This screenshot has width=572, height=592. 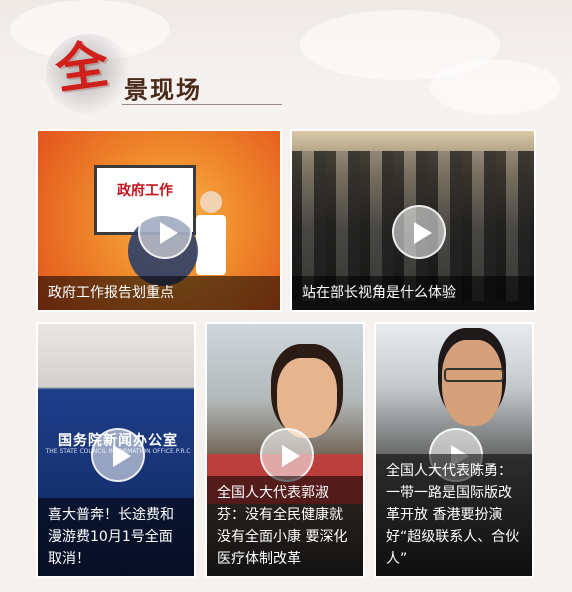 I want to click on video-card: 政府工作 政府工作报告划重点, so click(x=159, y=220).